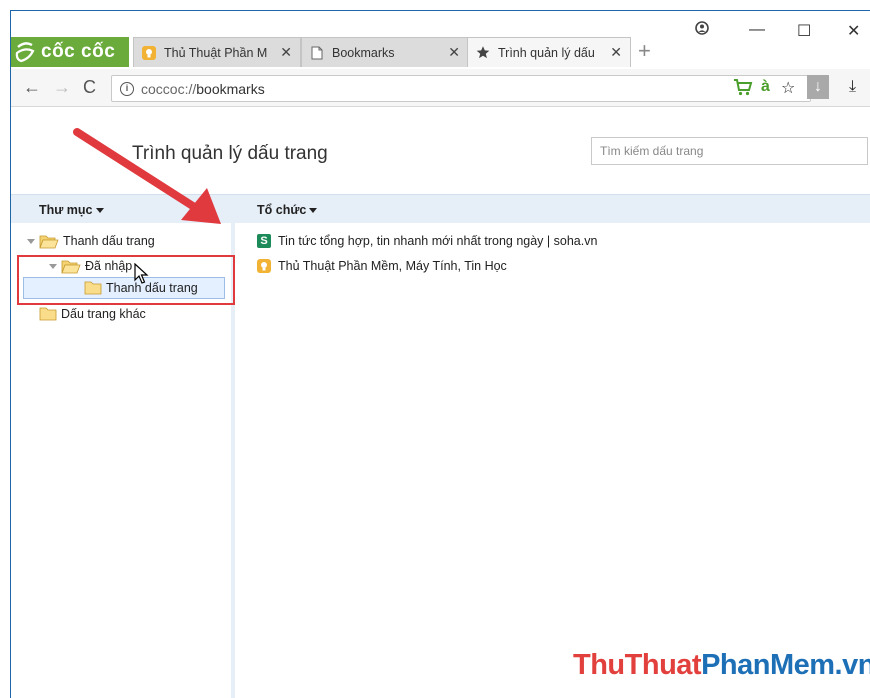 The height and width of the screenshot is (698, 870). Describe the element at coordinates (141, 273) in the screenshot. I see `mouse-cursor-icon` at that location.